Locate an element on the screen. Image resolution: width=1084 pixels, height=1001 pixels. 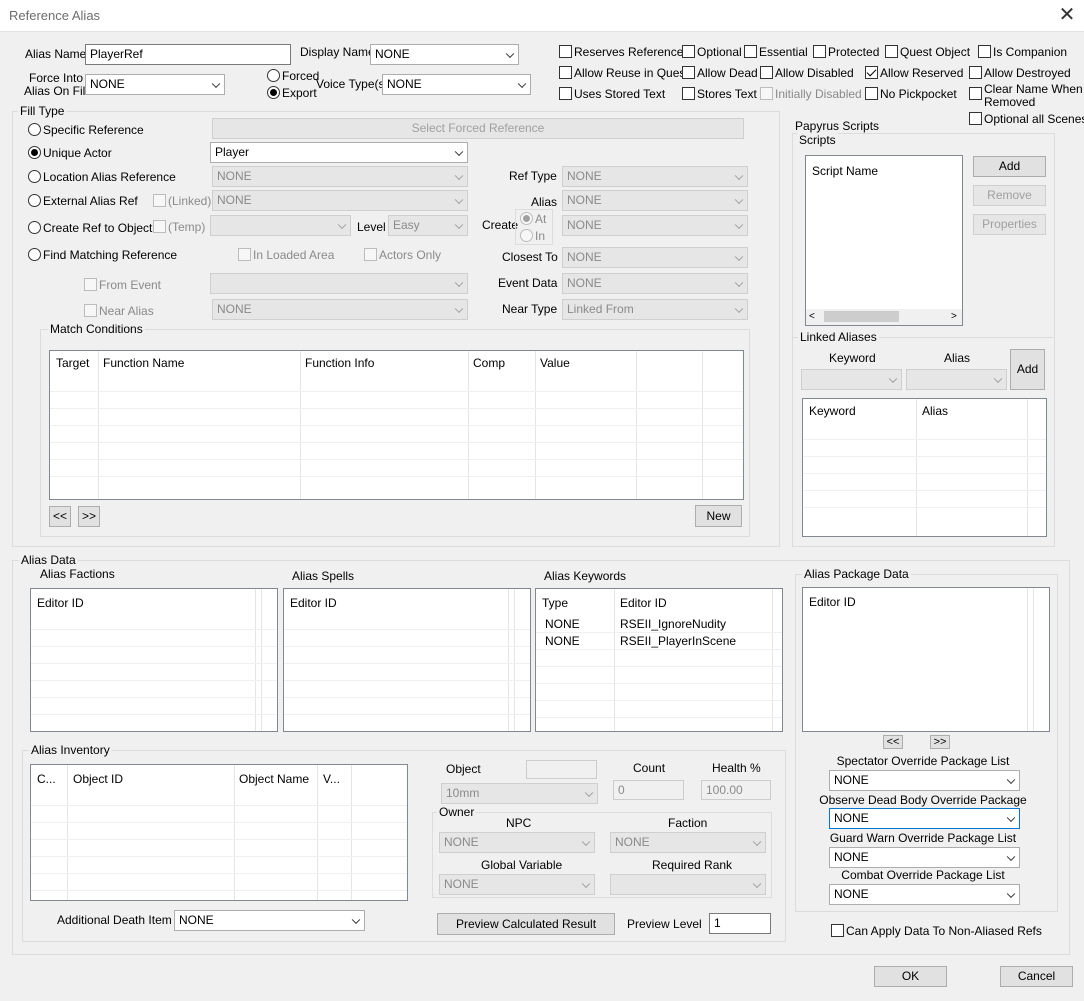
package-next-button: >> is located at coordinates (940, 742).